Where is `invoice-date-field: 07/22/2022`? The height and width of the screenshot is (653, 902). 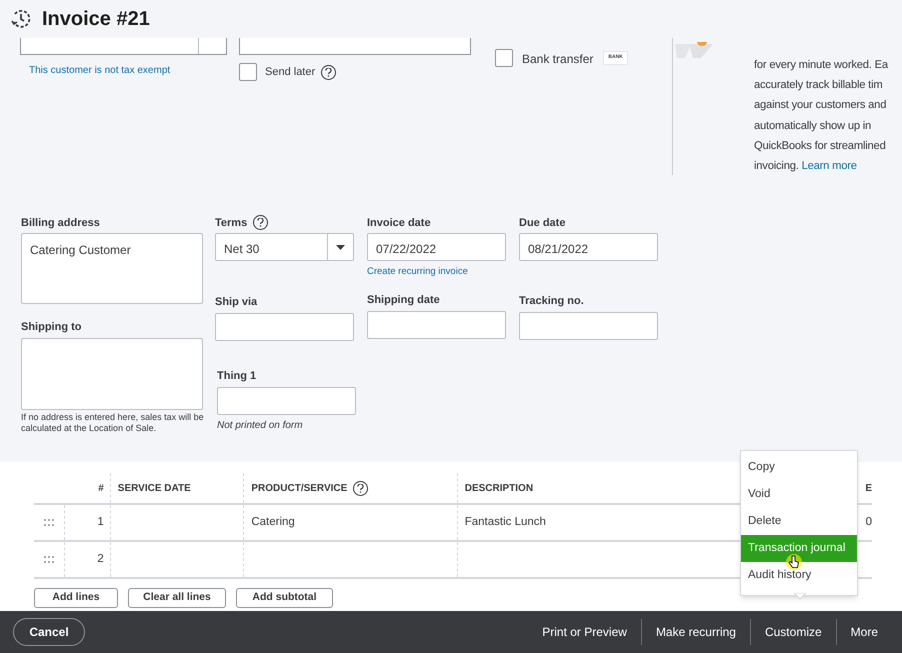
invoice-date-field: 07/22/2022 is located at coordinates (436, 247).